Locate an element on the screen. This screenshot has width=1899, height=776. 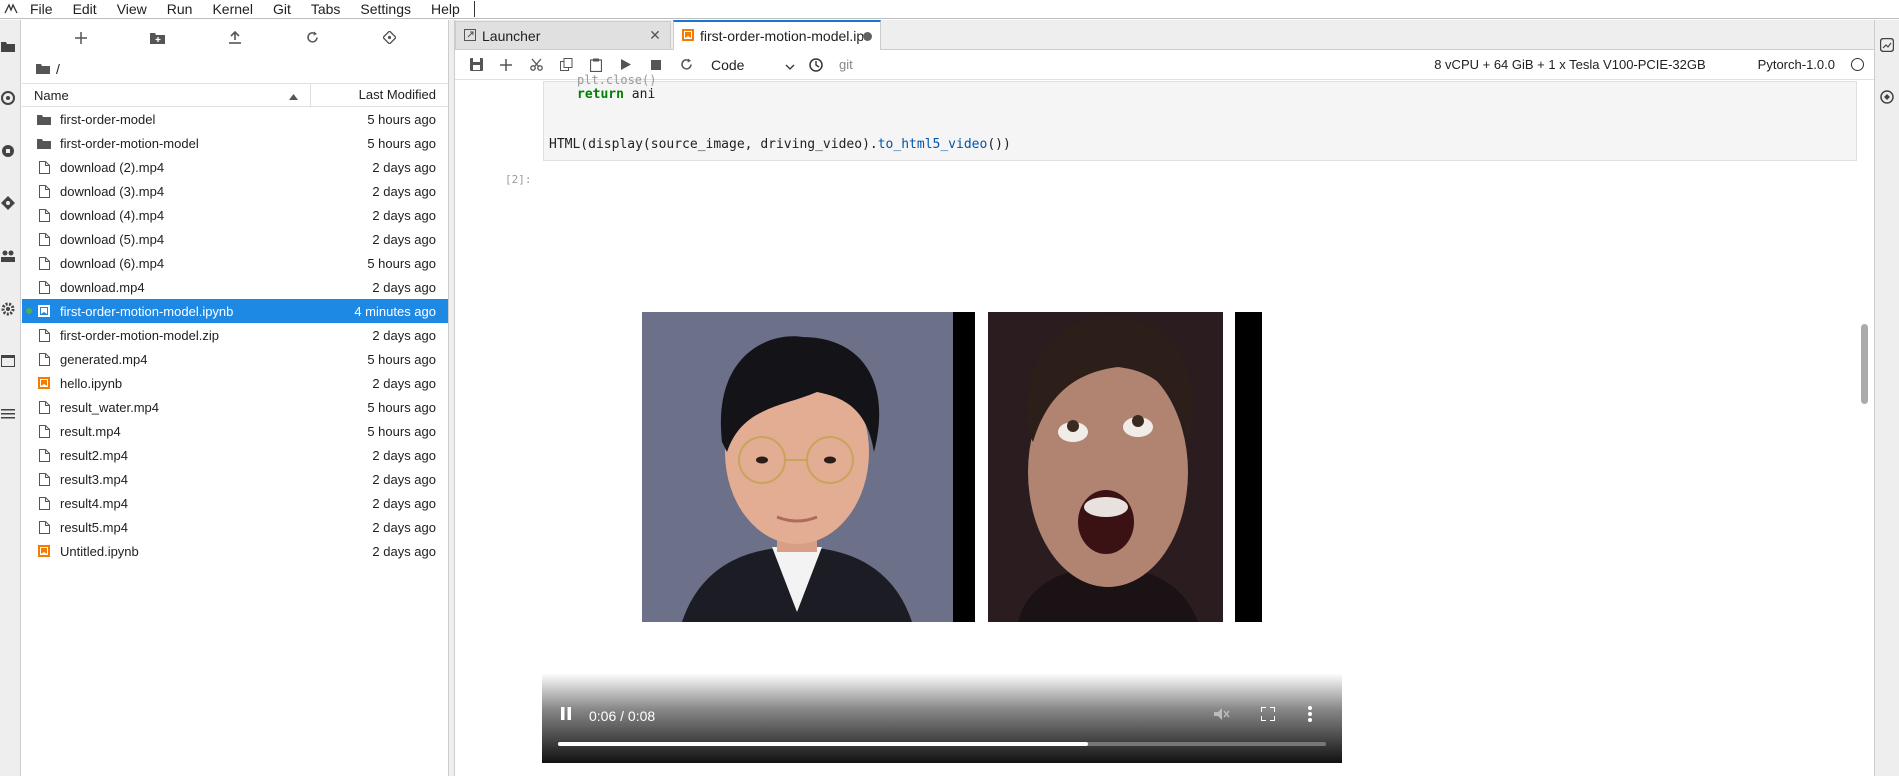
code-text: ()) is located at coordinates (999, 144).